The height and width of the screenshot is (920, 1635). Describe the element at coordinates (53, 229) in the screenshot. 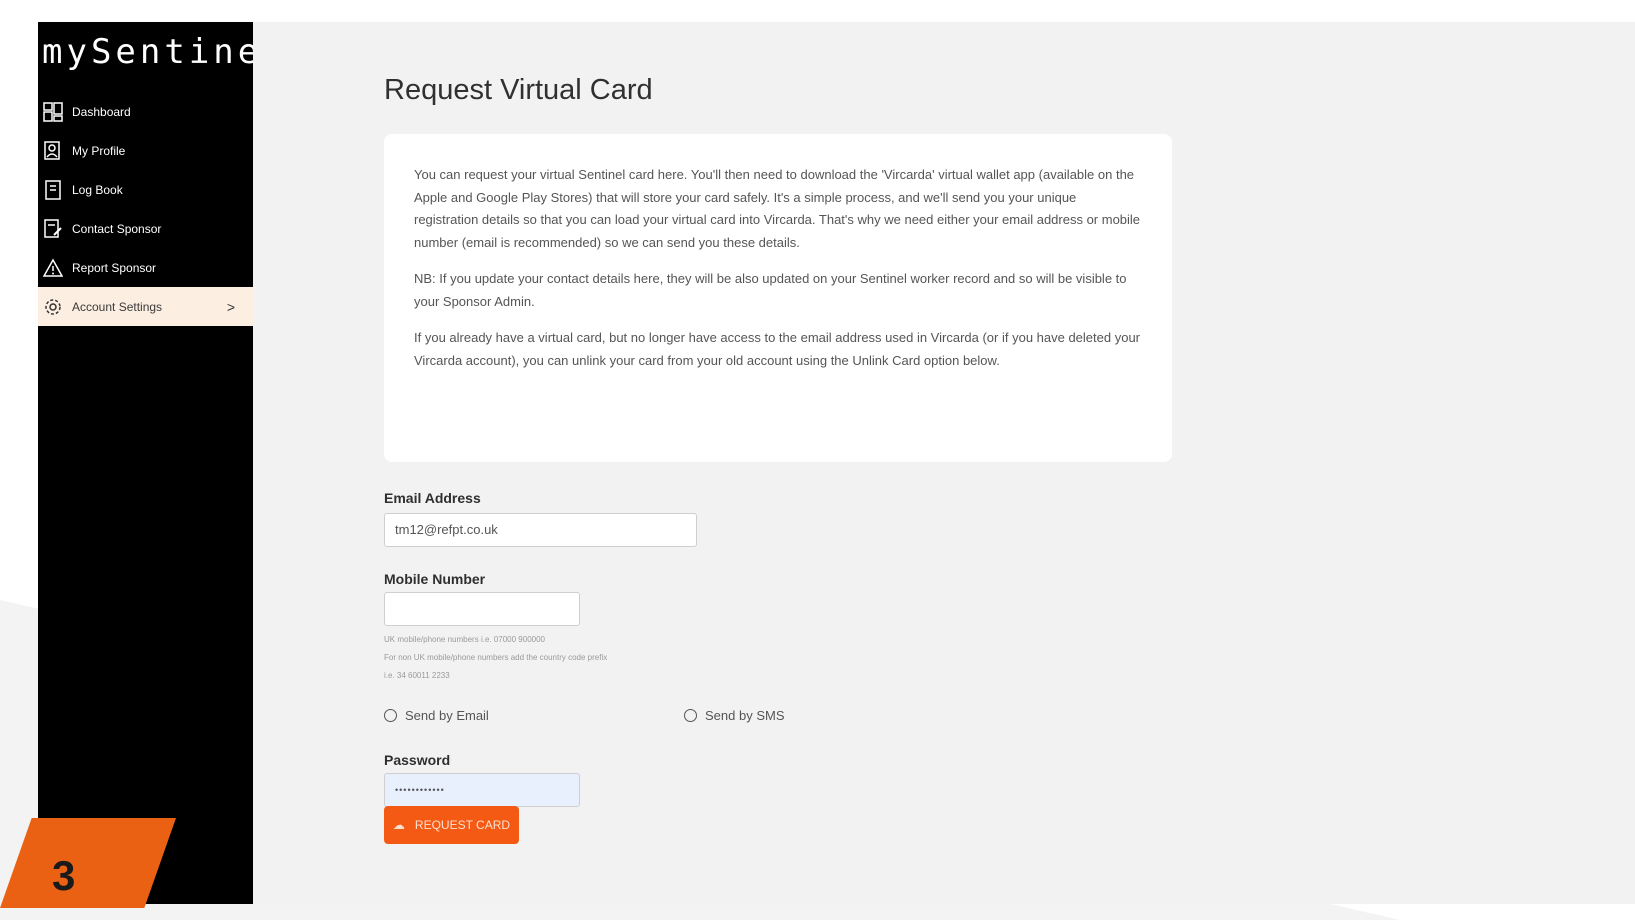

I see `contact-icon` at that location.